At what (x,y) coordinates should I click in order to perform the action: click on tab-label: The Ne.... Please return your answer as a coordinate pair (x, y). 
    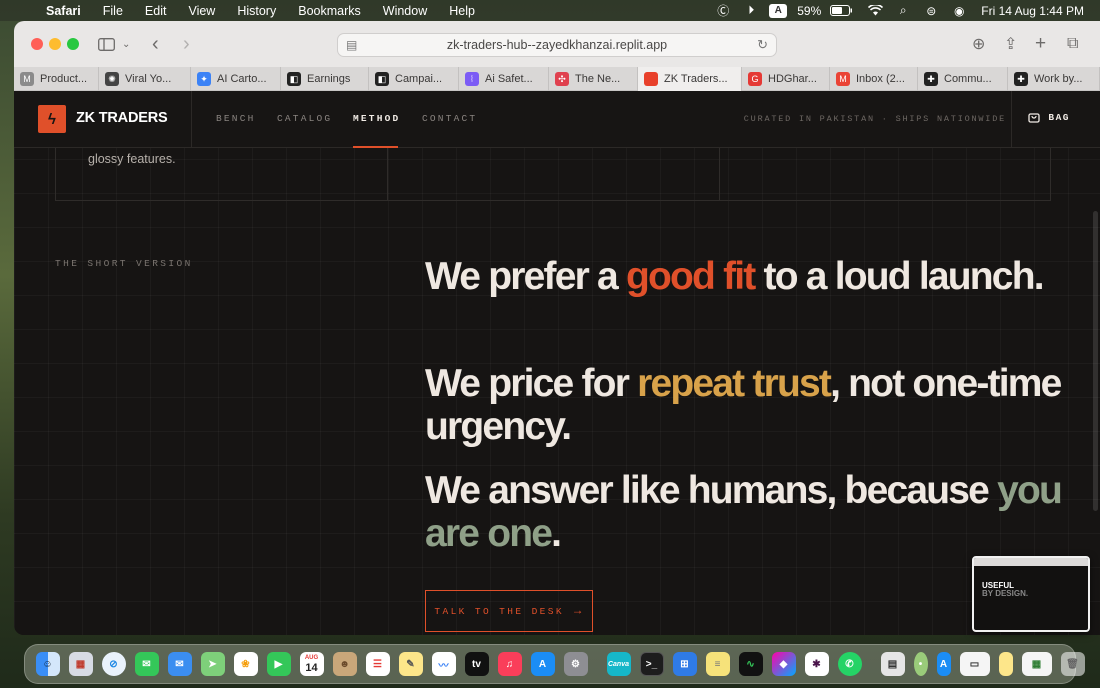
    Looking at the image, I should click on (598, 79).